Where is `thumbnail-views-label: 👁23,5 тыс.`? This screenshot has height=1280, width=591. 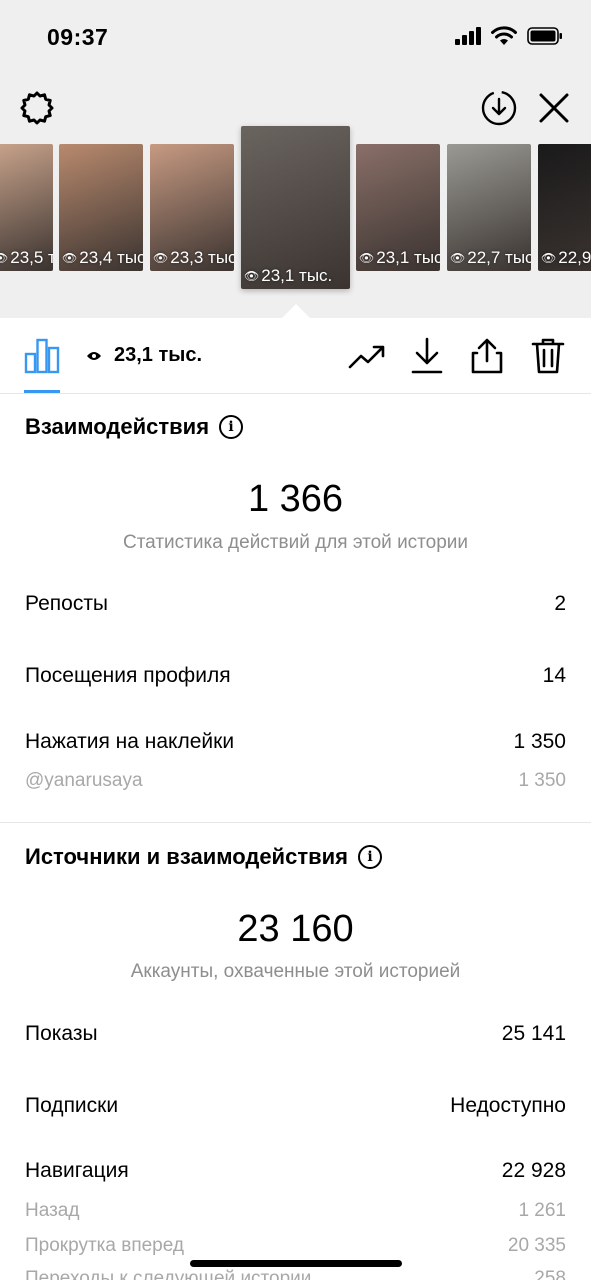
thumbnail-views-label: 👁23,5 тыс. is located at coordinates (26, 258).